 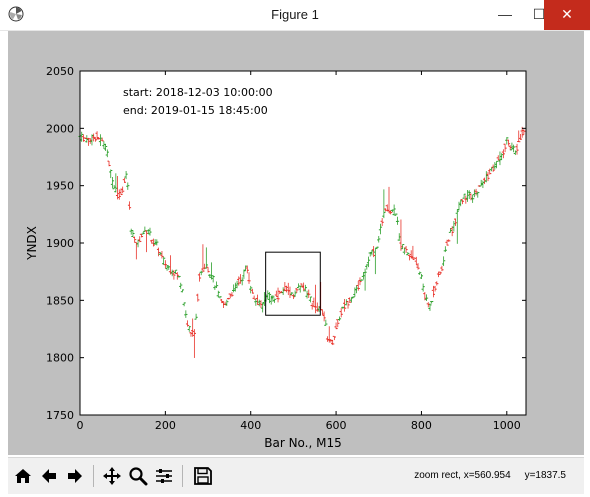 I want to click on pan-icon, so click(x=112, y=476).